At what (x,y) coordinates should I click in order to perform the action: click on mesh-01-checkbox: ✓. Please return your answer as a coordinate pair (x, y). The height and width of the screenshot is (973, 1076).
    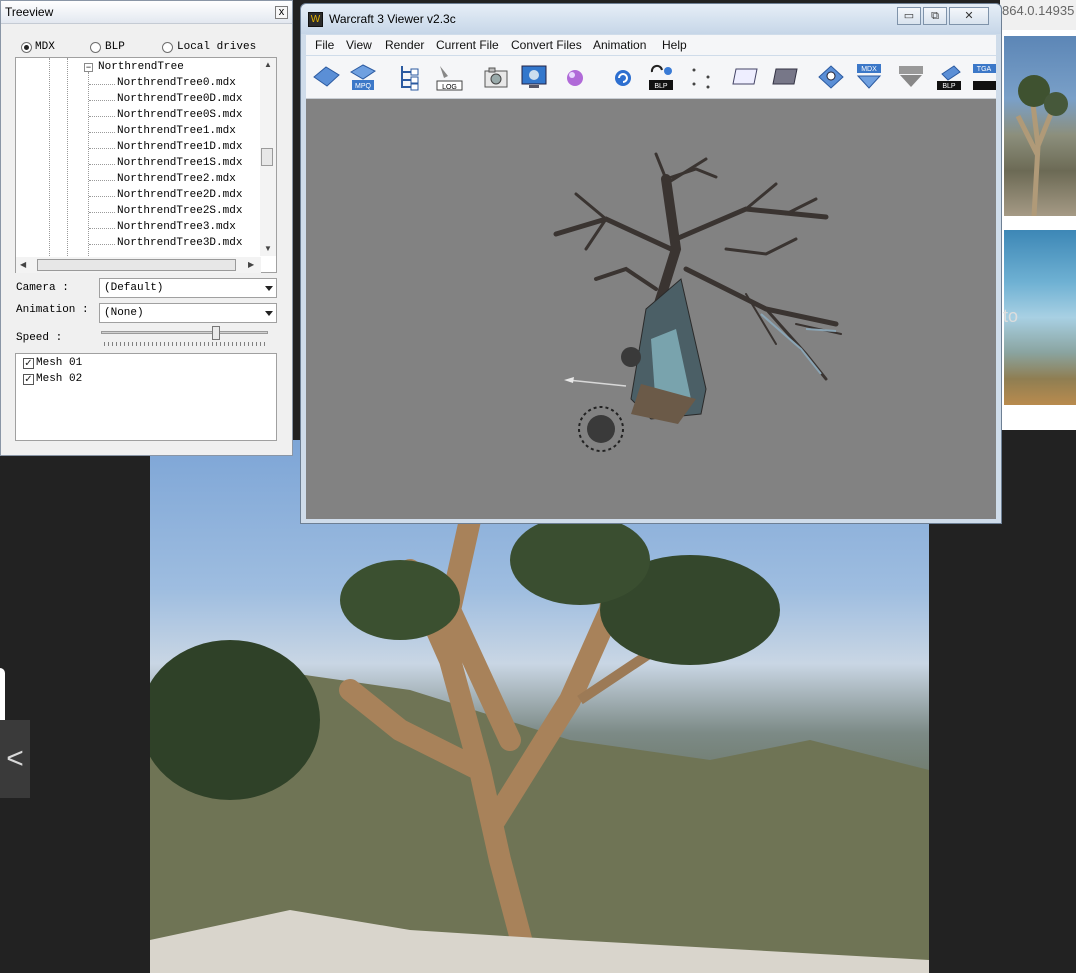
    Looking at the image, I should click on (28, 363).